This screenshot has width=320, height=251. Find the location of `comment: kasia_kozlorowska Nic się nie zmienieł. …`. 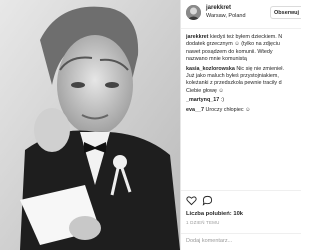

comment: kasia_kozlorowska Nic się nie zmienieł. … is located at coordinates (243, 81).